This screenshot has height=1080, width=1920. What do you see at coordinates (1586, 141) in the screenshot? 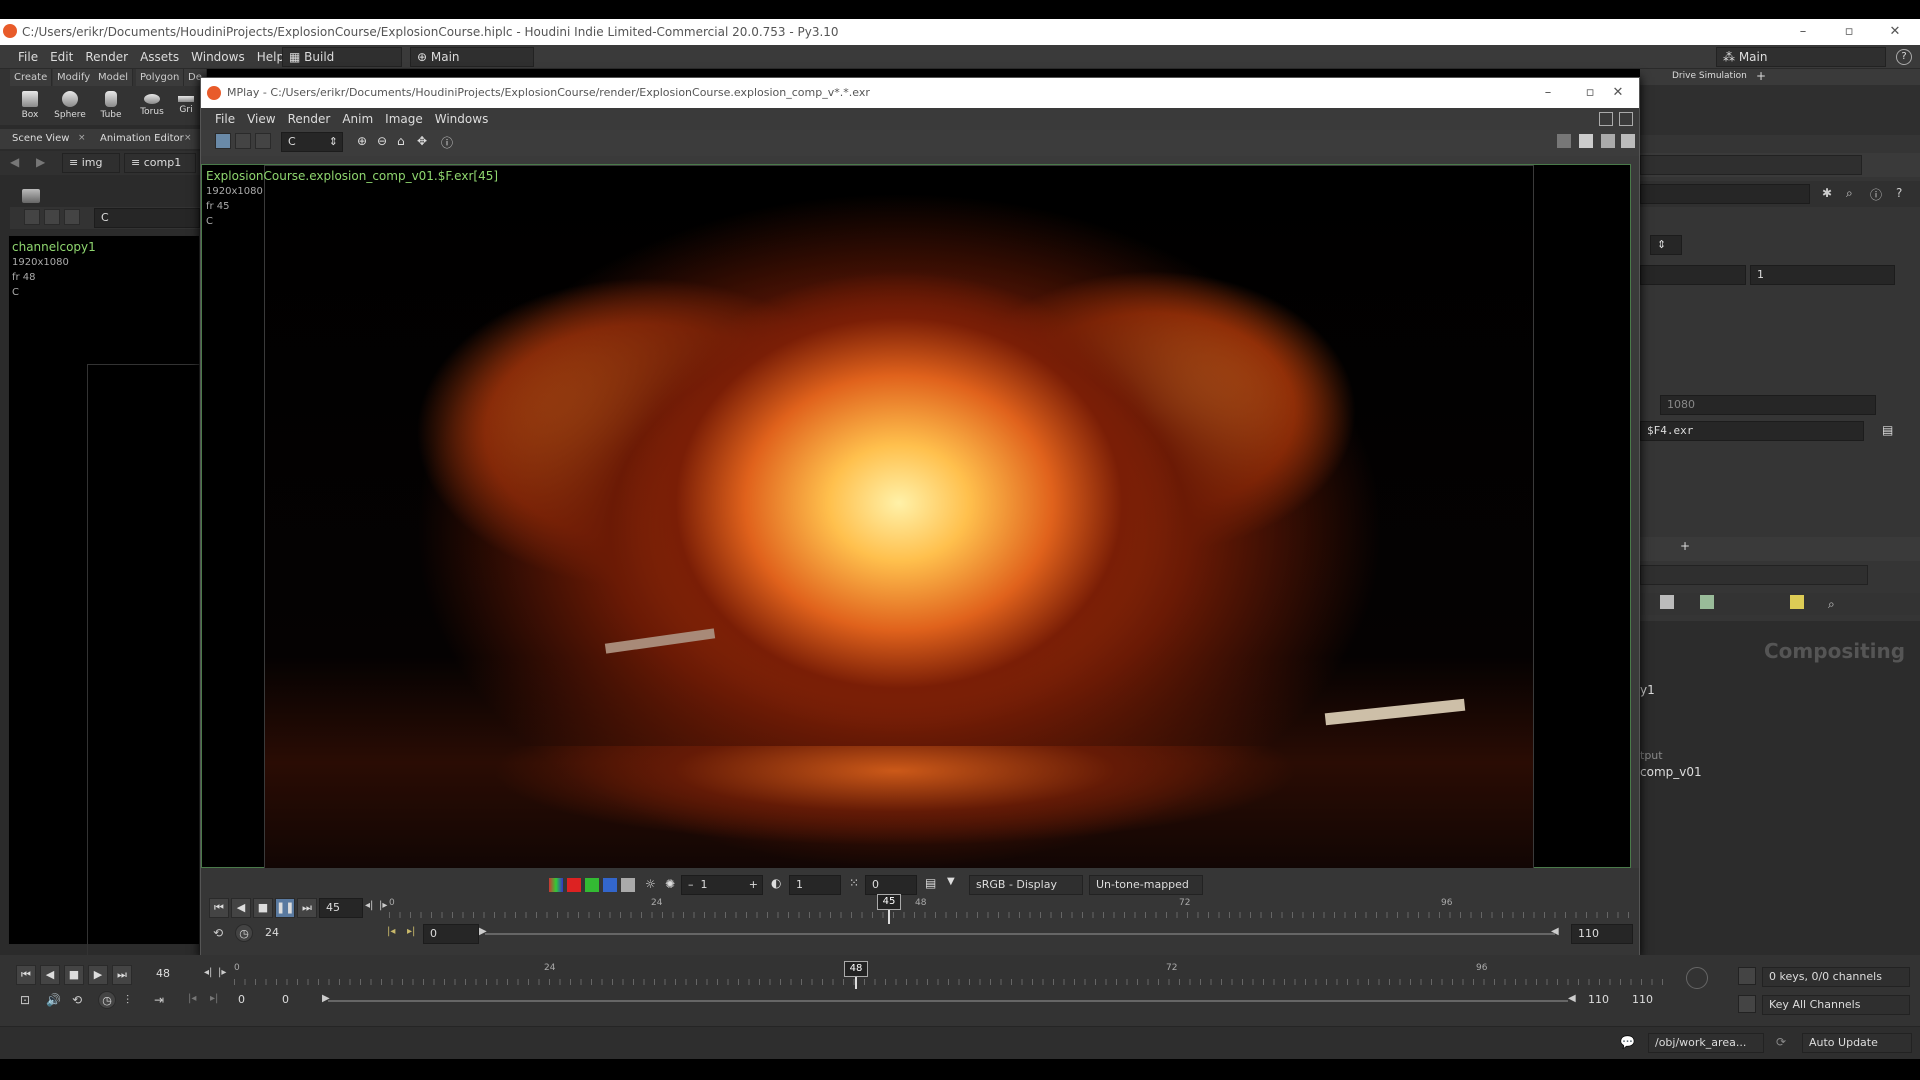
I see `grid-display-icon` at bounding box center [1586, 141].